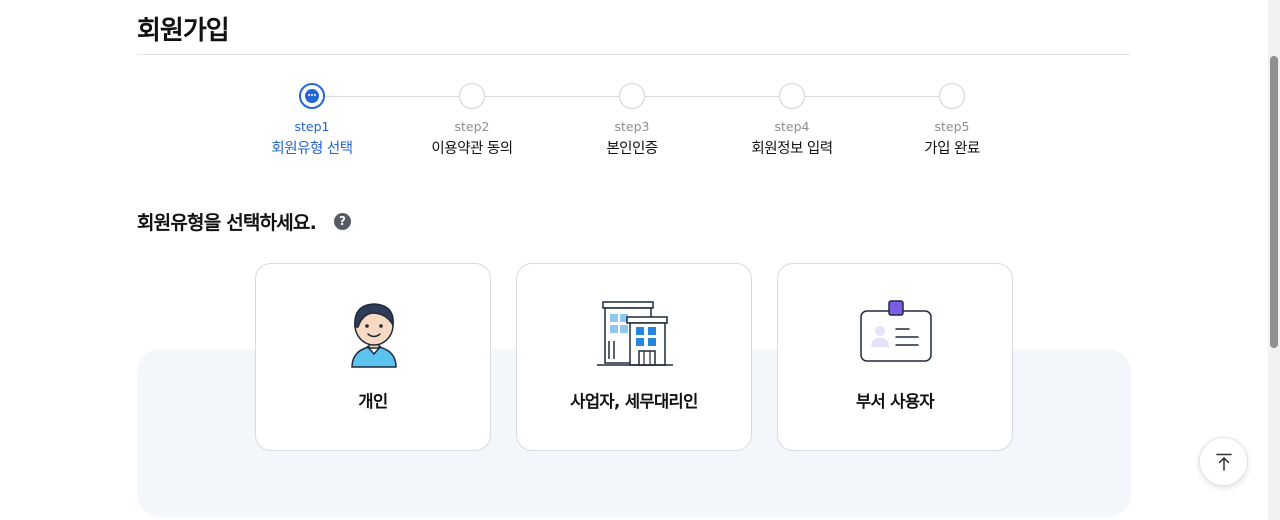 The height and width of the screenshot is (520, 1280). I want to click on step-label: 가입 완료, so click(952, 149).